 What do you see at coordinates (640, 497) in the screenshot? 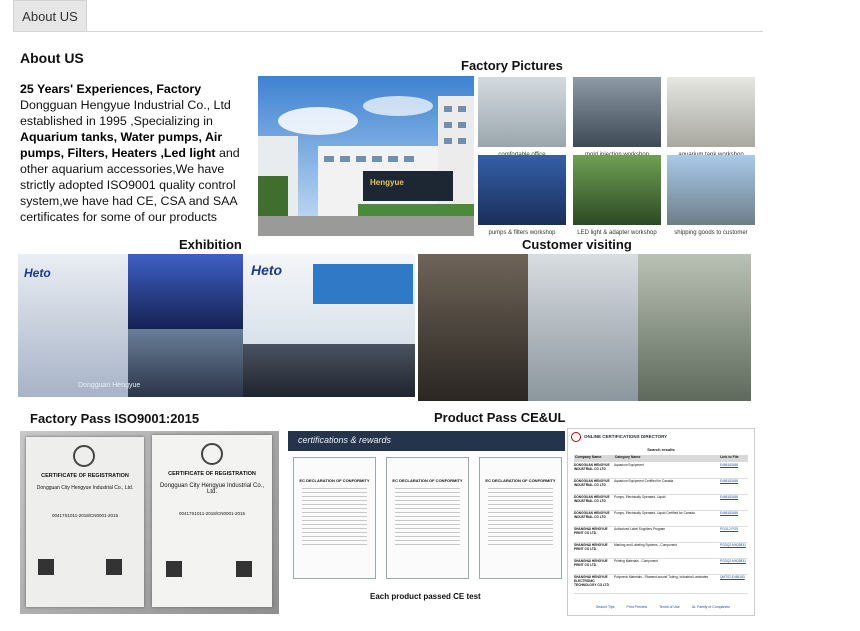
I see `ul-row-category: Pumps, Electrically Operated, Liquid` at bounding box center [640, 497].